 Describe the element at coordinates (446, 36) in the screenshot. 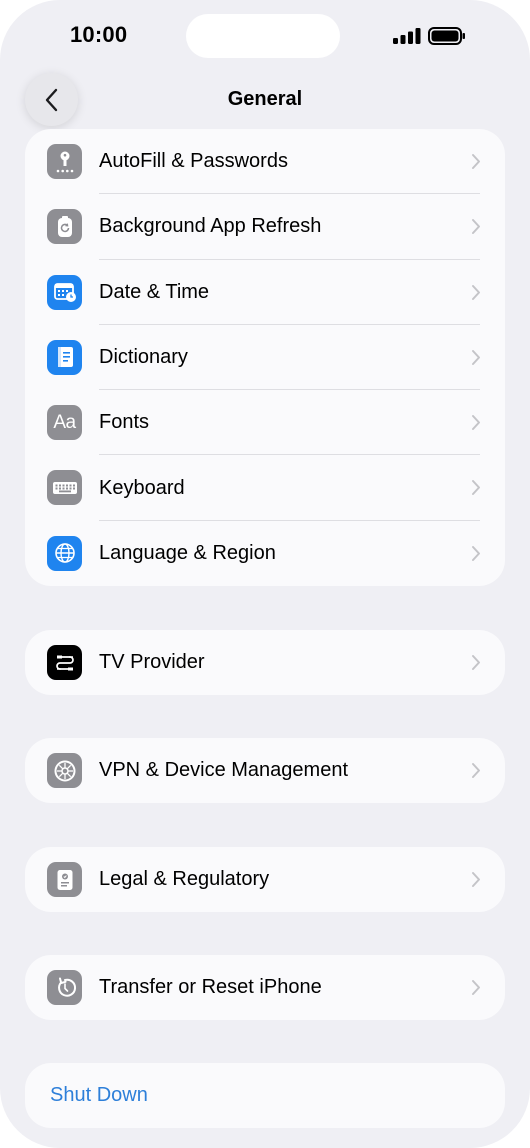

I see `battery-icon` at that location.